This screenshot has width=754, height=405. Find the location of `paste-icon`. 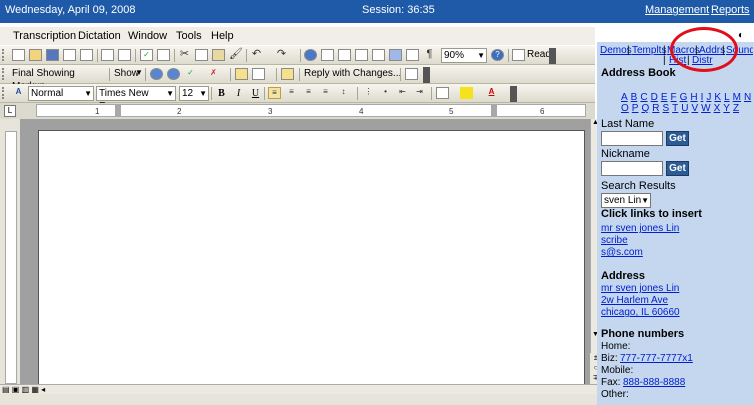

paste-icon is located at coordinates (218, 55).